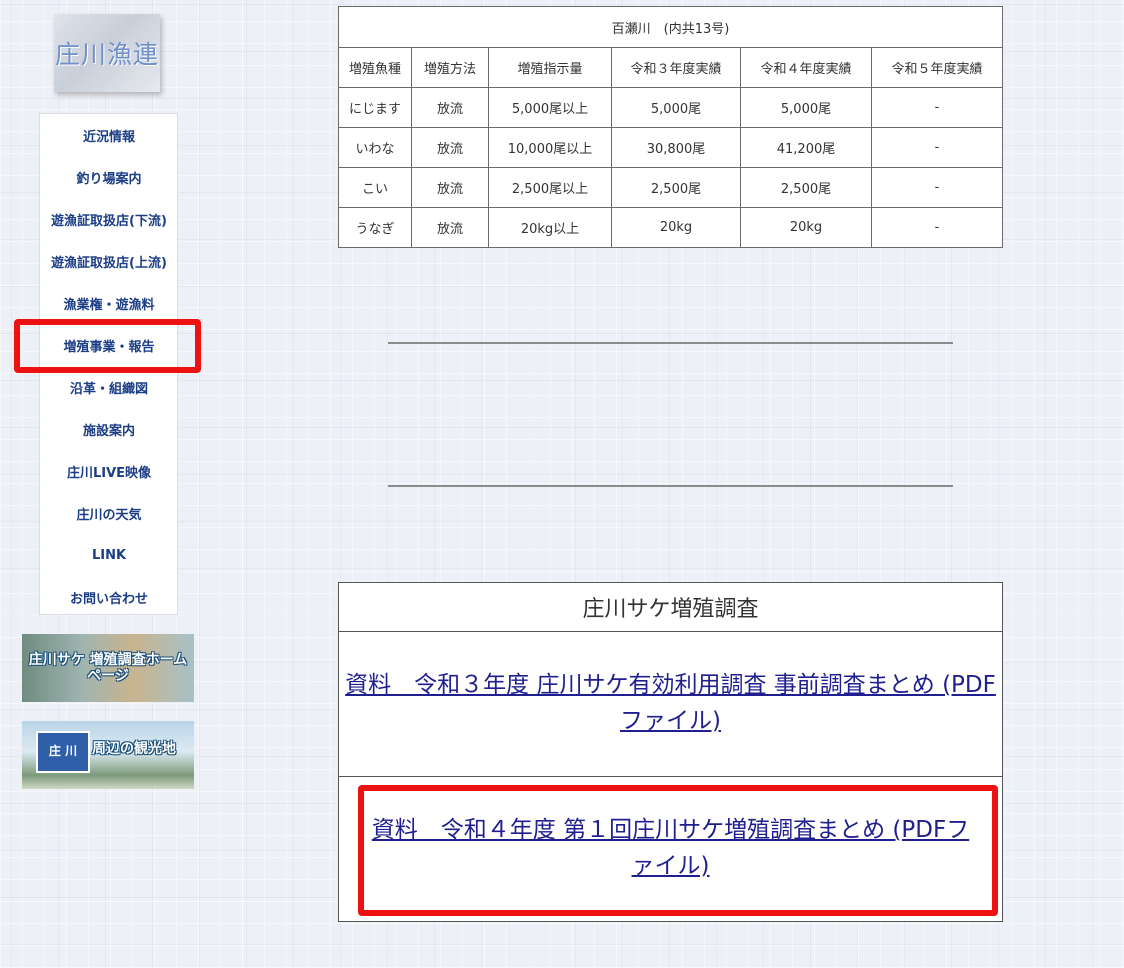 The width and height of the screenshot is (1124, 968). Describe the element at coordinates (550, 227) in the screenshot. I see `table-cell: 20kg以上` at that location.